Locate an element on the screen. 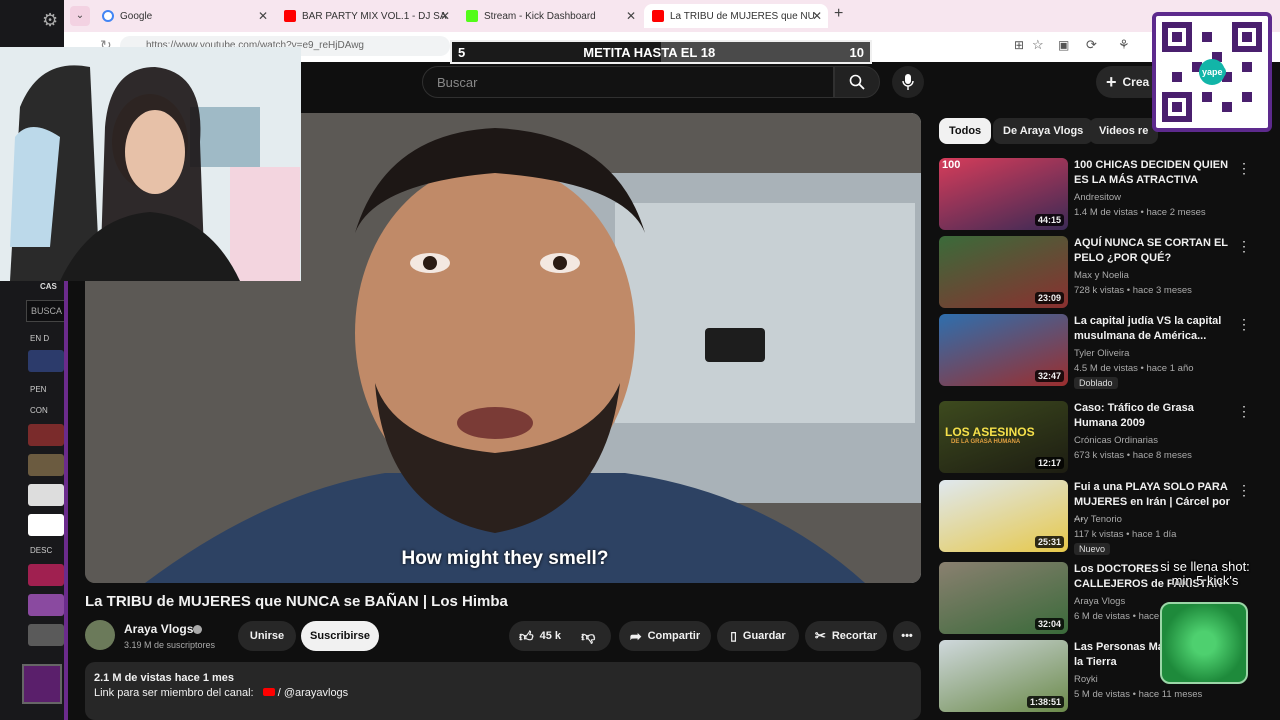  video-thumbnail: 23:09 is located at coordinates (1003, 272).